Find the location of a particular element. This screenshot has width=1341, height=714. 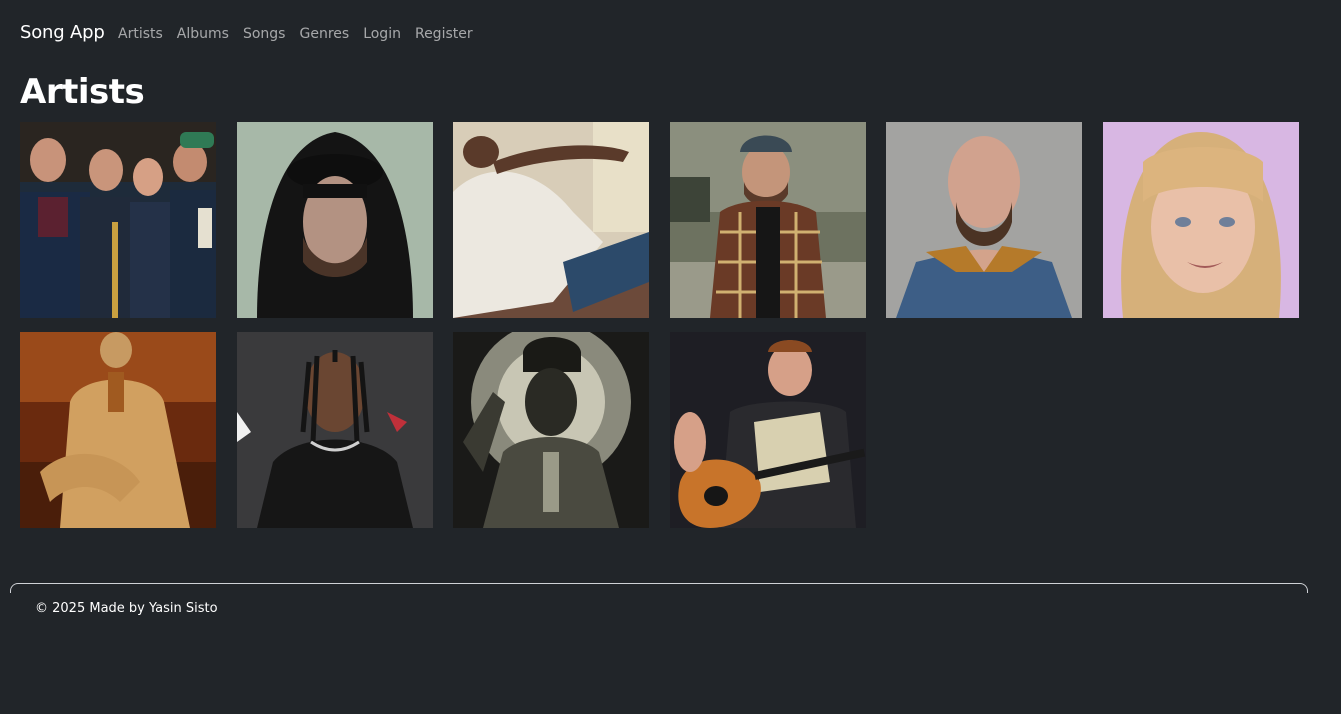

hooded-man-photo-icon is located at coordinates (335, 220).